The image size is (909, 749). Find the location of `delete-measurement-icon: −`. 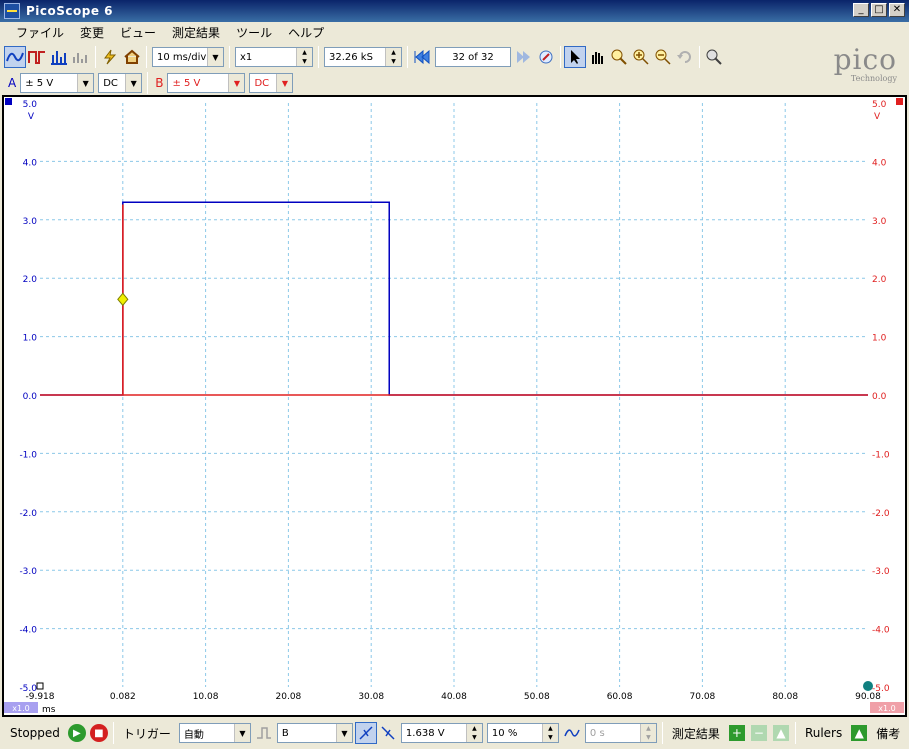

delete-measurement-icon: − is located at coordinates (758, 733).